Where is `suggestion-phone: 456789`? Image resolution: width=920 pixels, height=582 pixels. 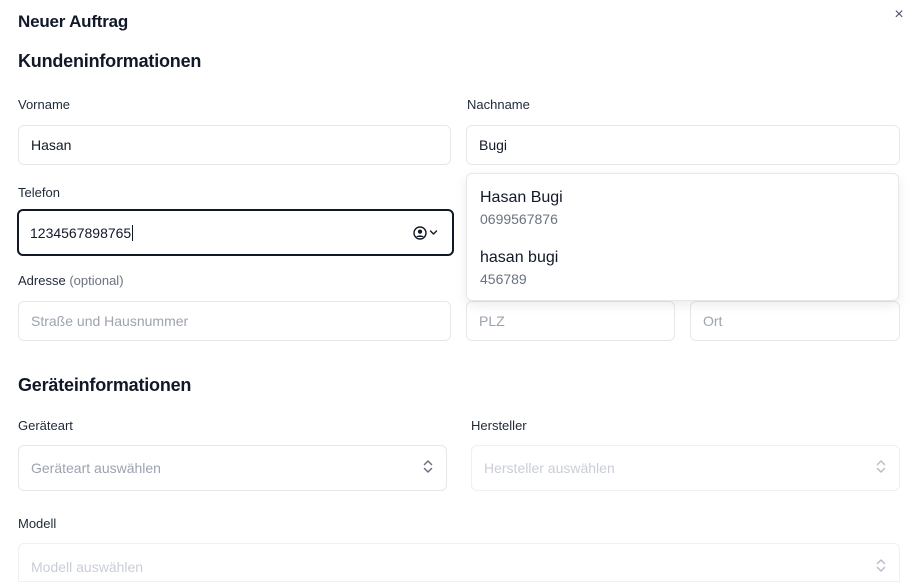 suggestion-phone: 456789 is located at coordinates (503, 279).